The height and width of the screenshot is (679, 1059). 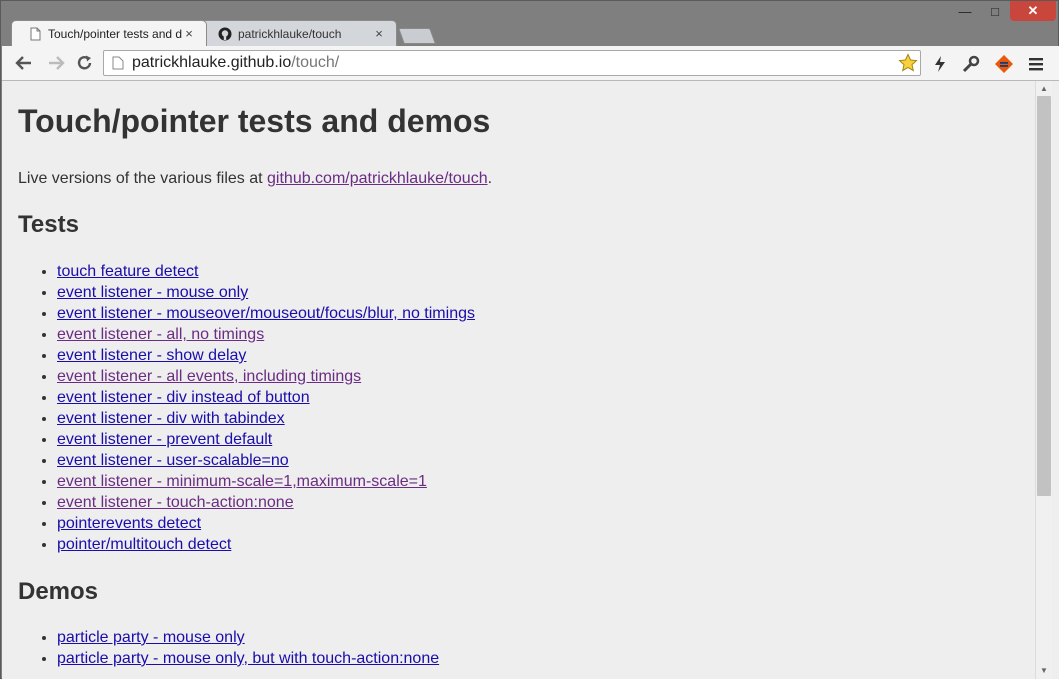 What do you see at coordinates (58, 591) in the screenshot?
I see `demos-heading: Demos` at bounding box center [58, 591].